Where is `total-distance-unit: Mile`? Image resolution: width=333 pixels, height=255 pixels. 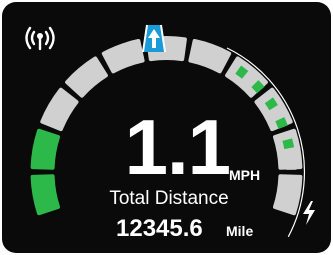
total-distance-unit: Mile is located at coordinates (240, 231).